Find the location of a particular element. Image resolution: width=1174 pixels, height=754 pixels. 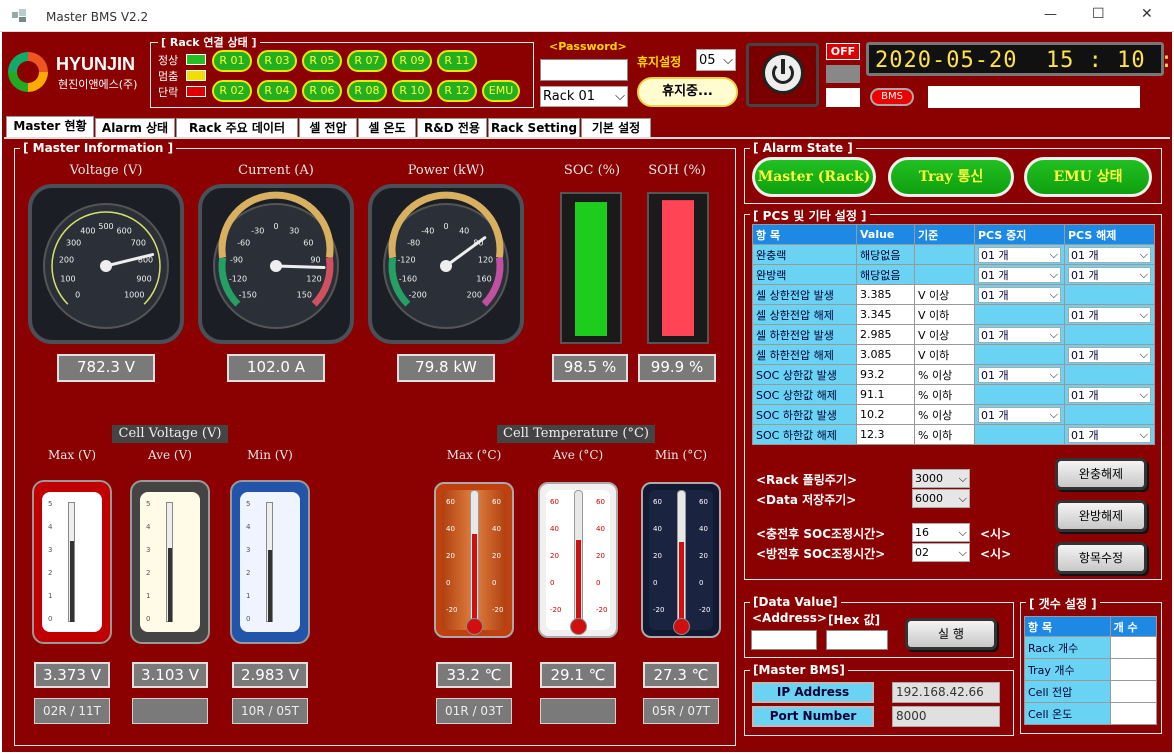

current-value: 102.0 A is located at coordinates (276, 368).